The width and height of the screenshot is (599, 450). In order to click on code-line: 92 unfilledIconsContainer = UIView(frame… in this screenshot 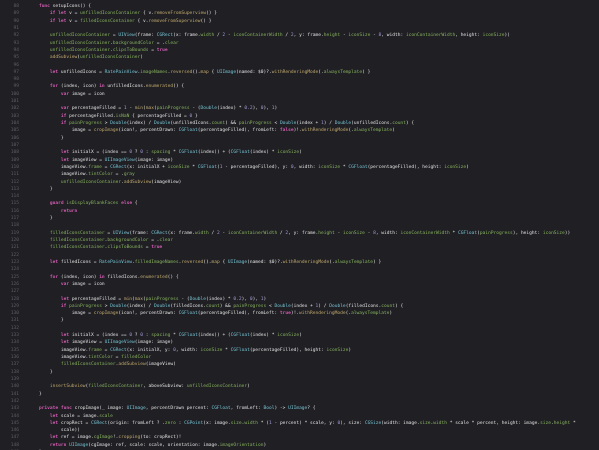, I will do `click(299, 35)`.